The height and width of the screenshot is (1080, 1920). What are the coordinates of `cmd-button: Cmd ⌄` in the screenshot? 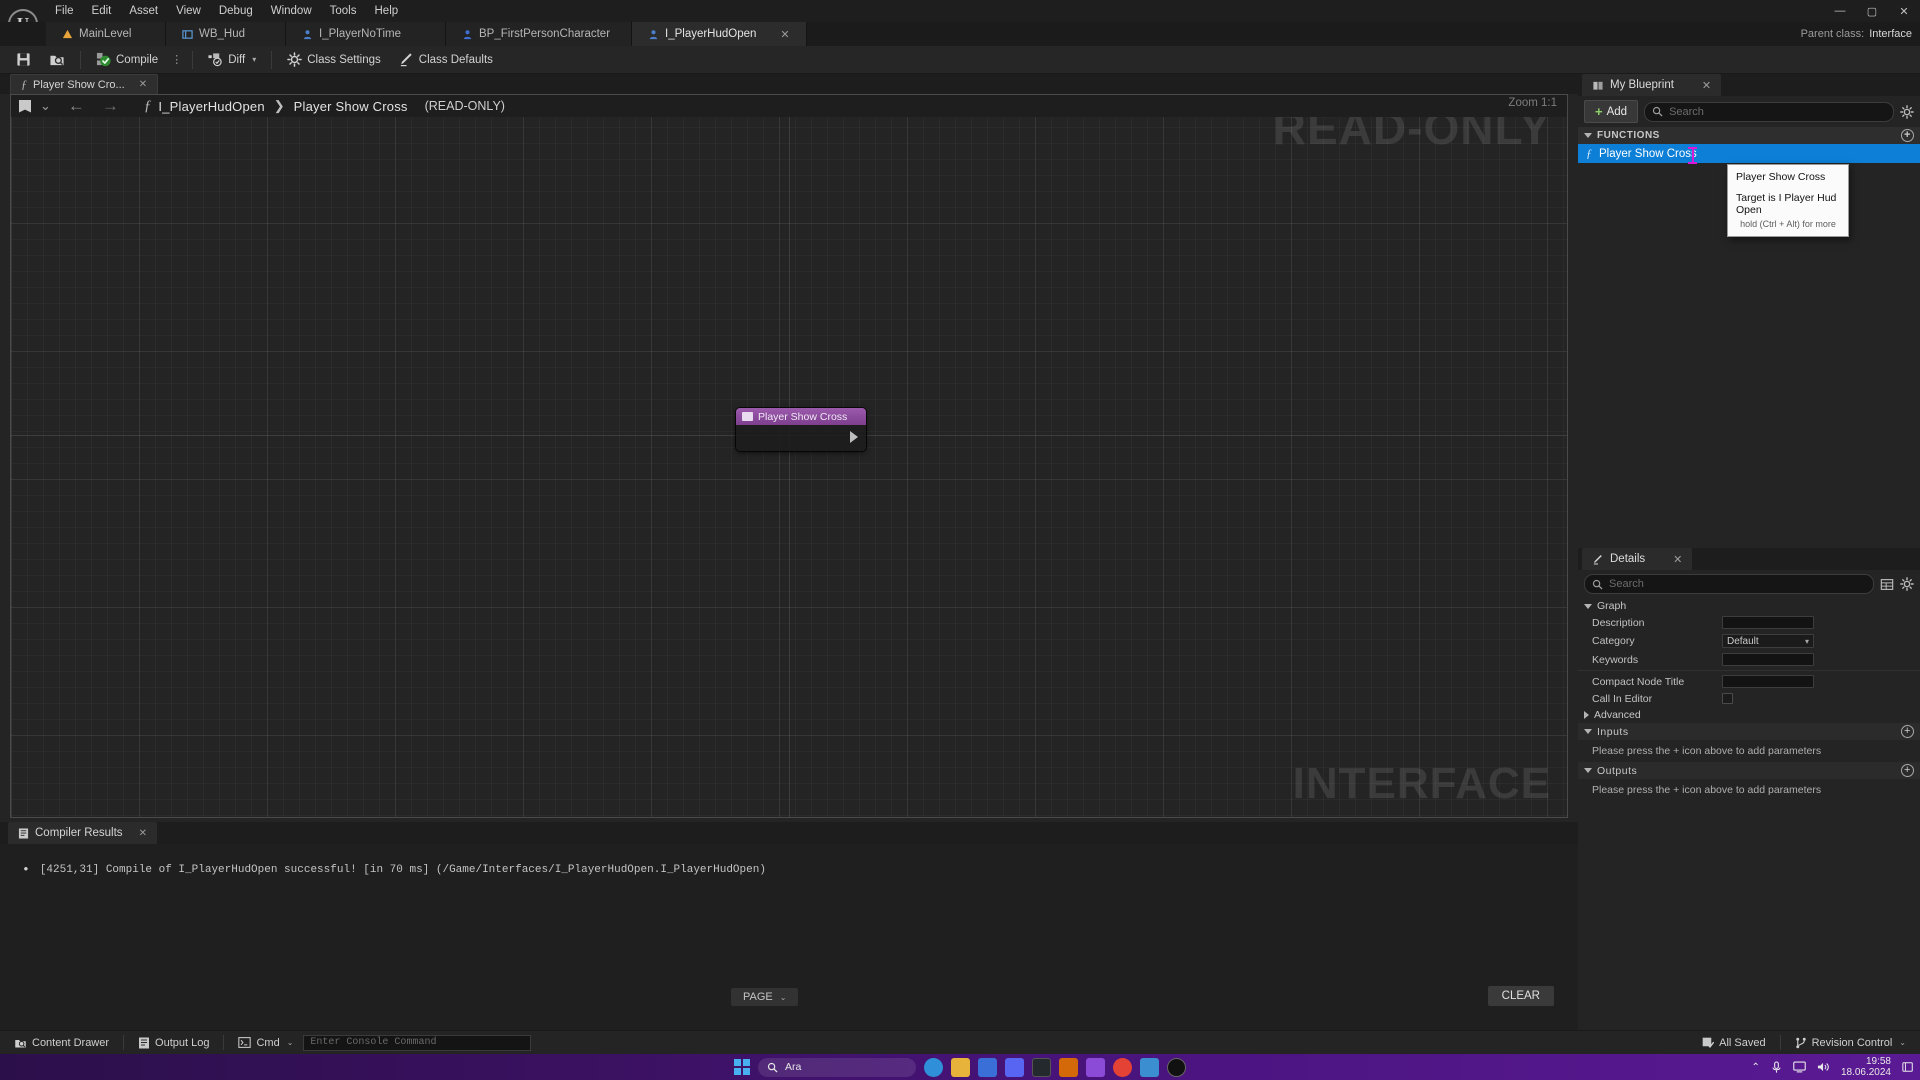 It's located at (265, 1042).